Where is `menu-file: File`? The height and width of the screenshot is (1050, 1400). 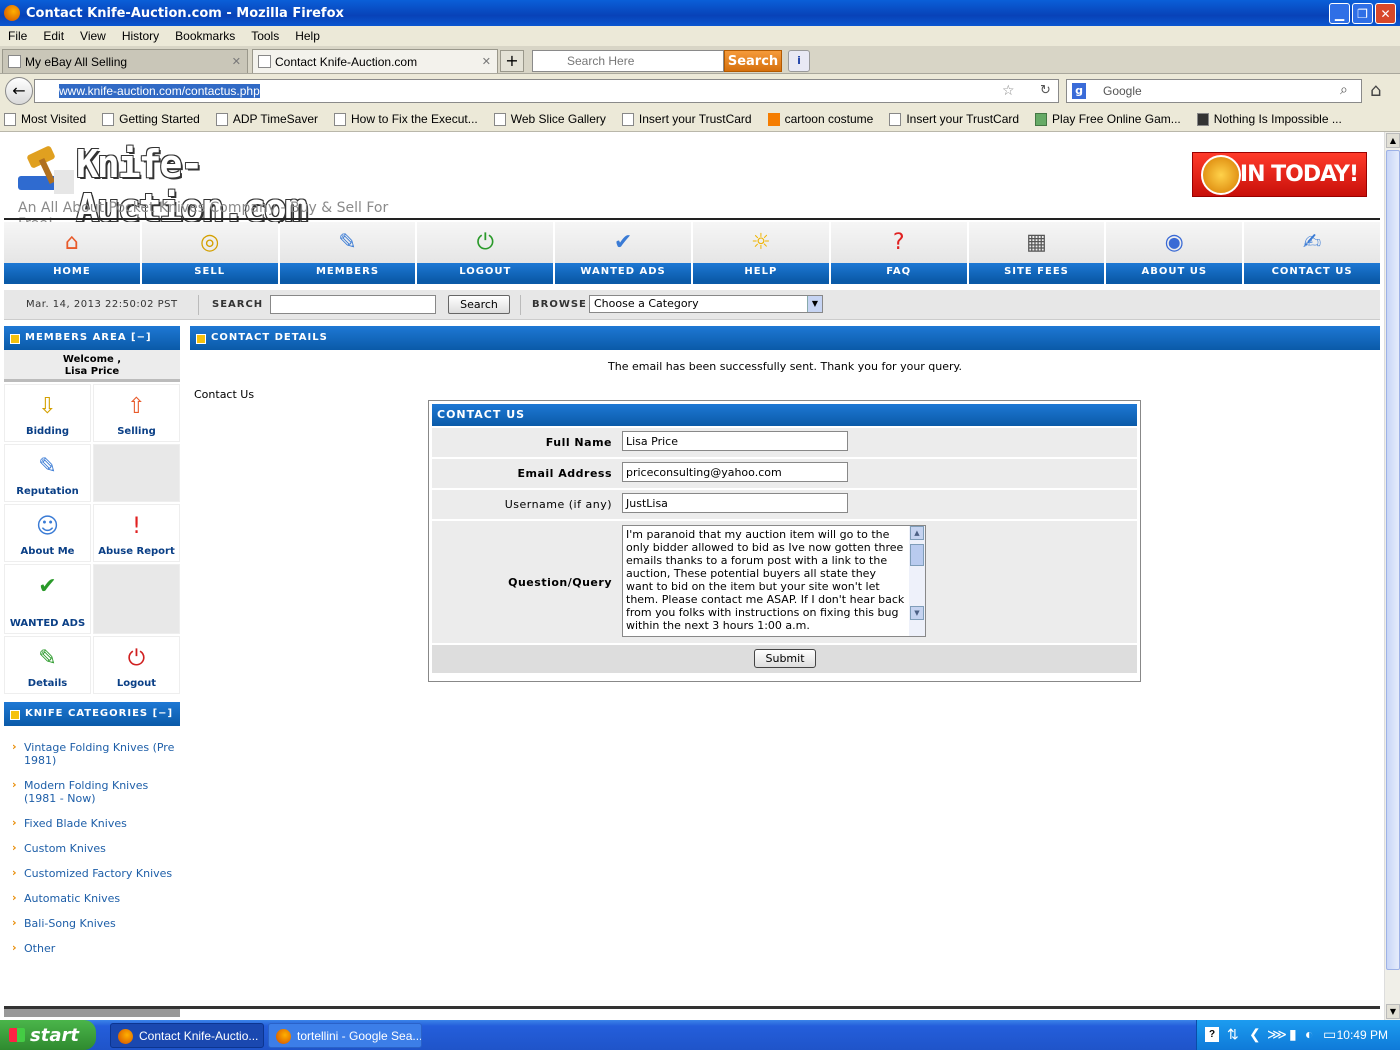
menu-file: File is located at coordinates (17, 36).